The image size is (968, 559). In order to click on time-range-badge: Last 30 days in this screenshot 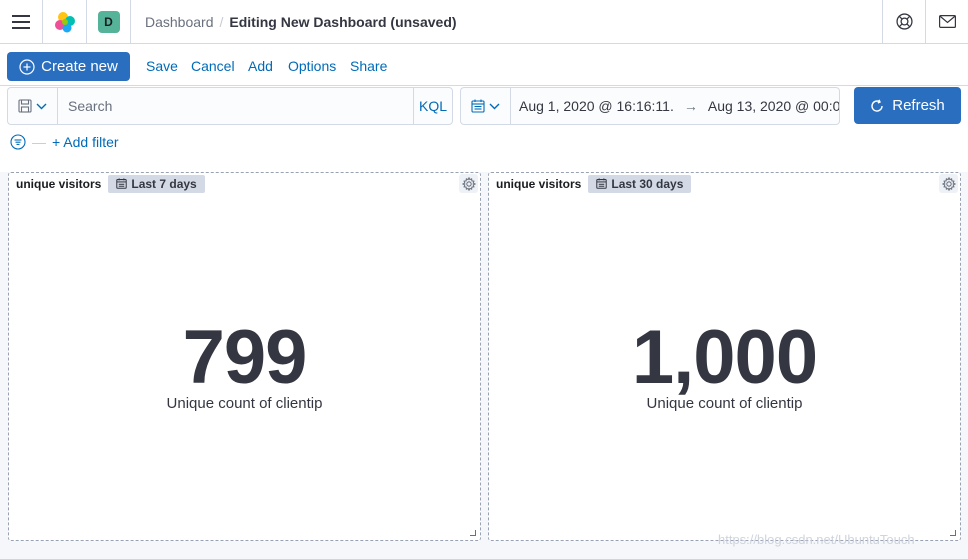, I will do `click(640, 183)`.